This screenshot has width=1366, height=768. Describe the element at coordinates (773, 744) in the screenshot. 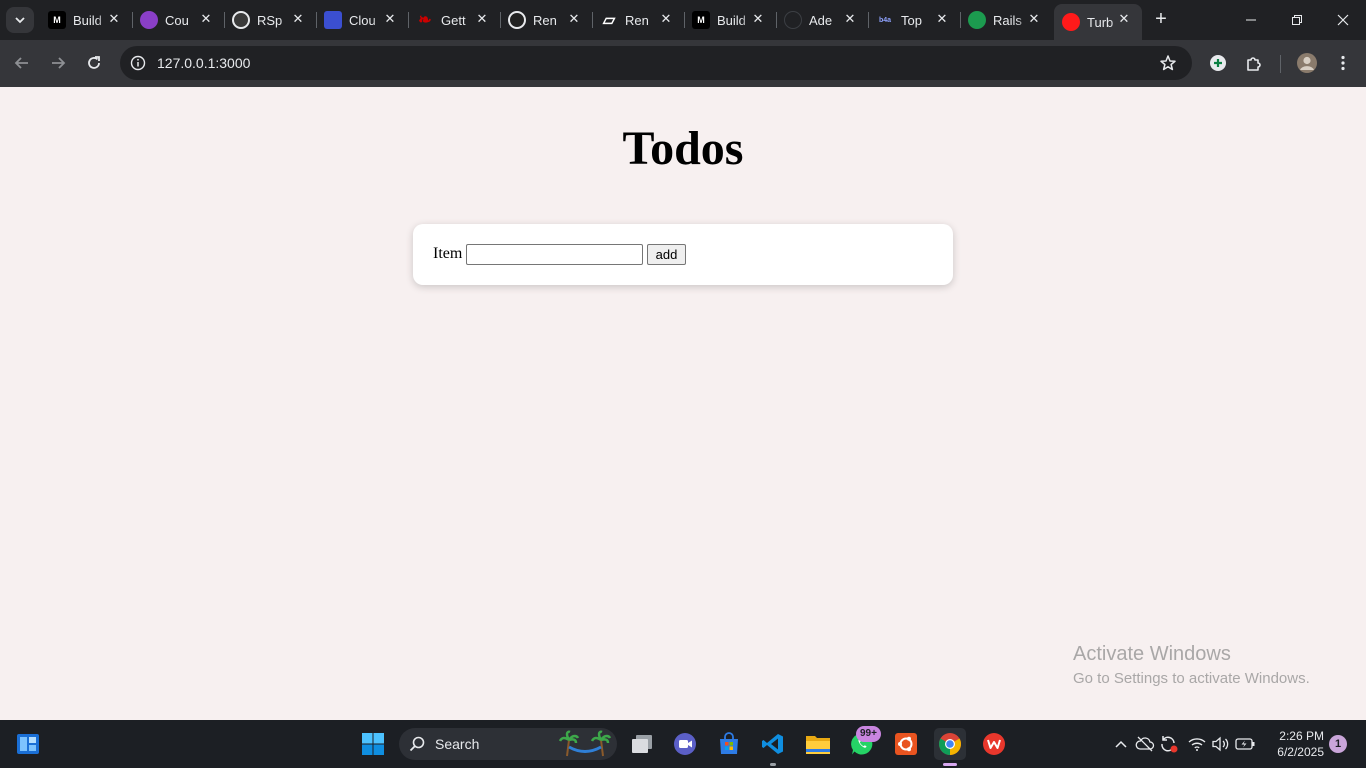

I see `vscode-icon` at that location.